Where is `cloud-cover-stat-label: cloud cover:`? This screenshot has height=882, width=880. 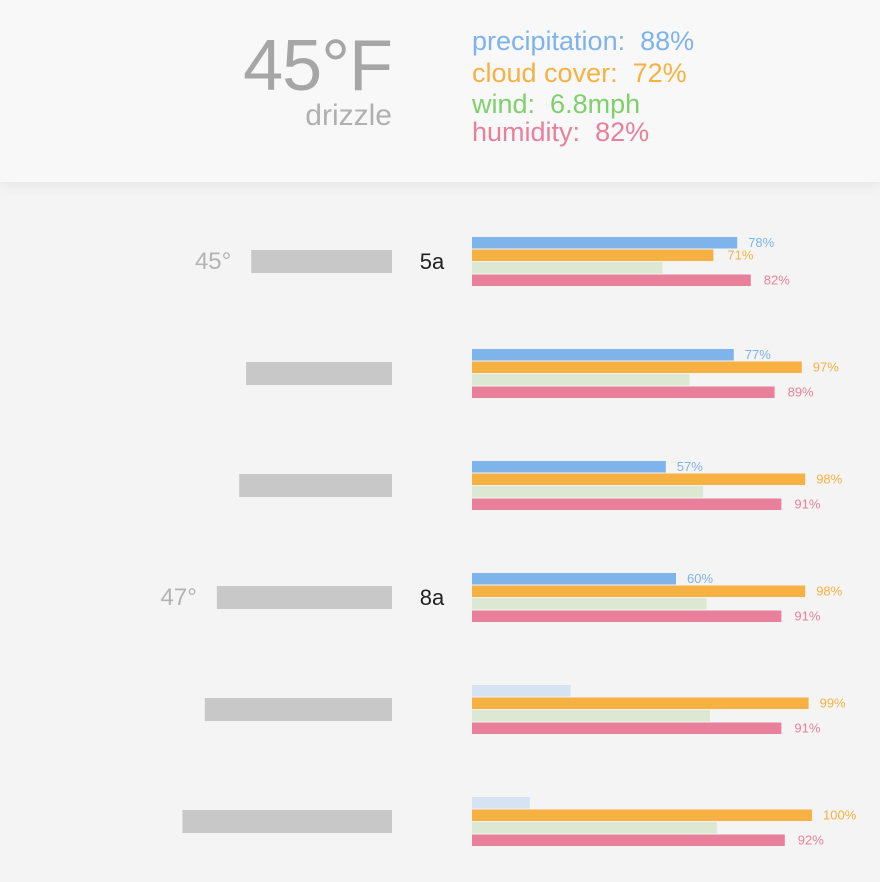
cloud-cover-stat-label: cloud cover: is located at coordinates (545, 73).